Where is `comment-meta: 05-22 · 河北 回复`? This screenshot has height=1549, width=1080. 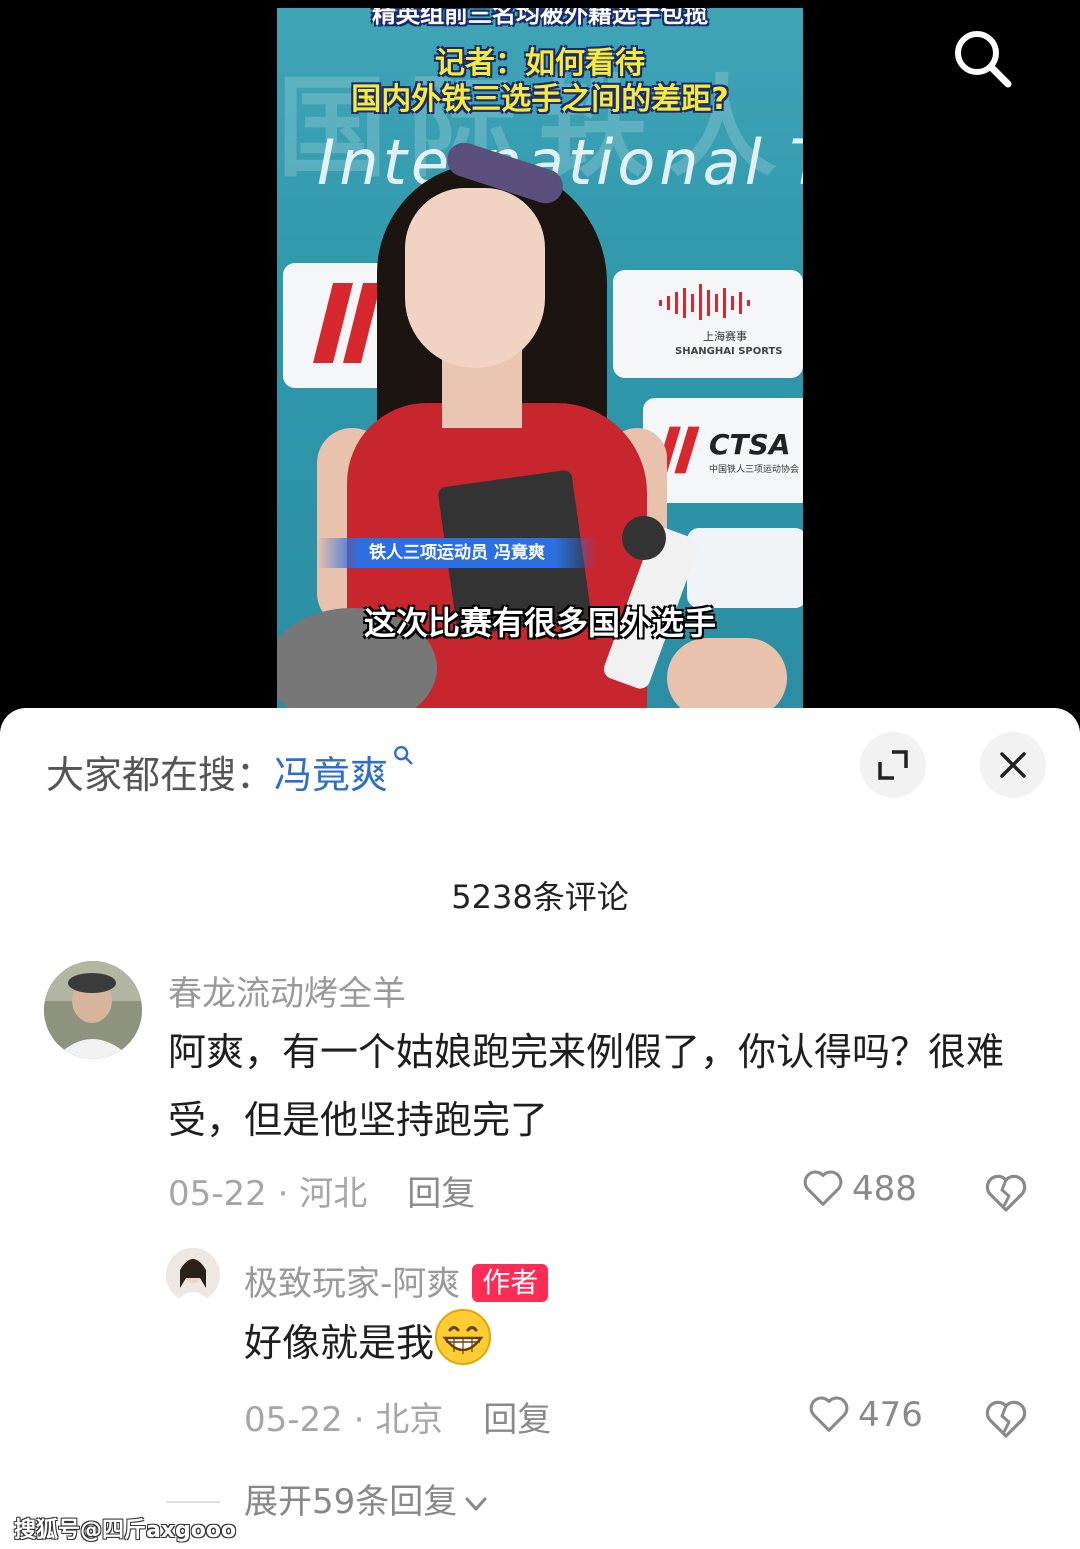
comment-meta: 05-22 · 河北 回复 is located at coordinates (321, 1190).